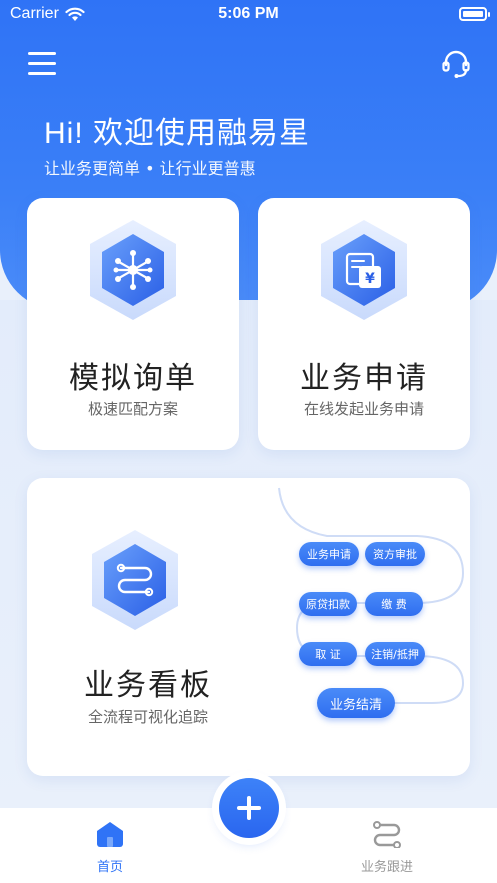 This screenshot has width=497, height=883. I want to click on board-card-title: 业务看板, so click(148, 685).